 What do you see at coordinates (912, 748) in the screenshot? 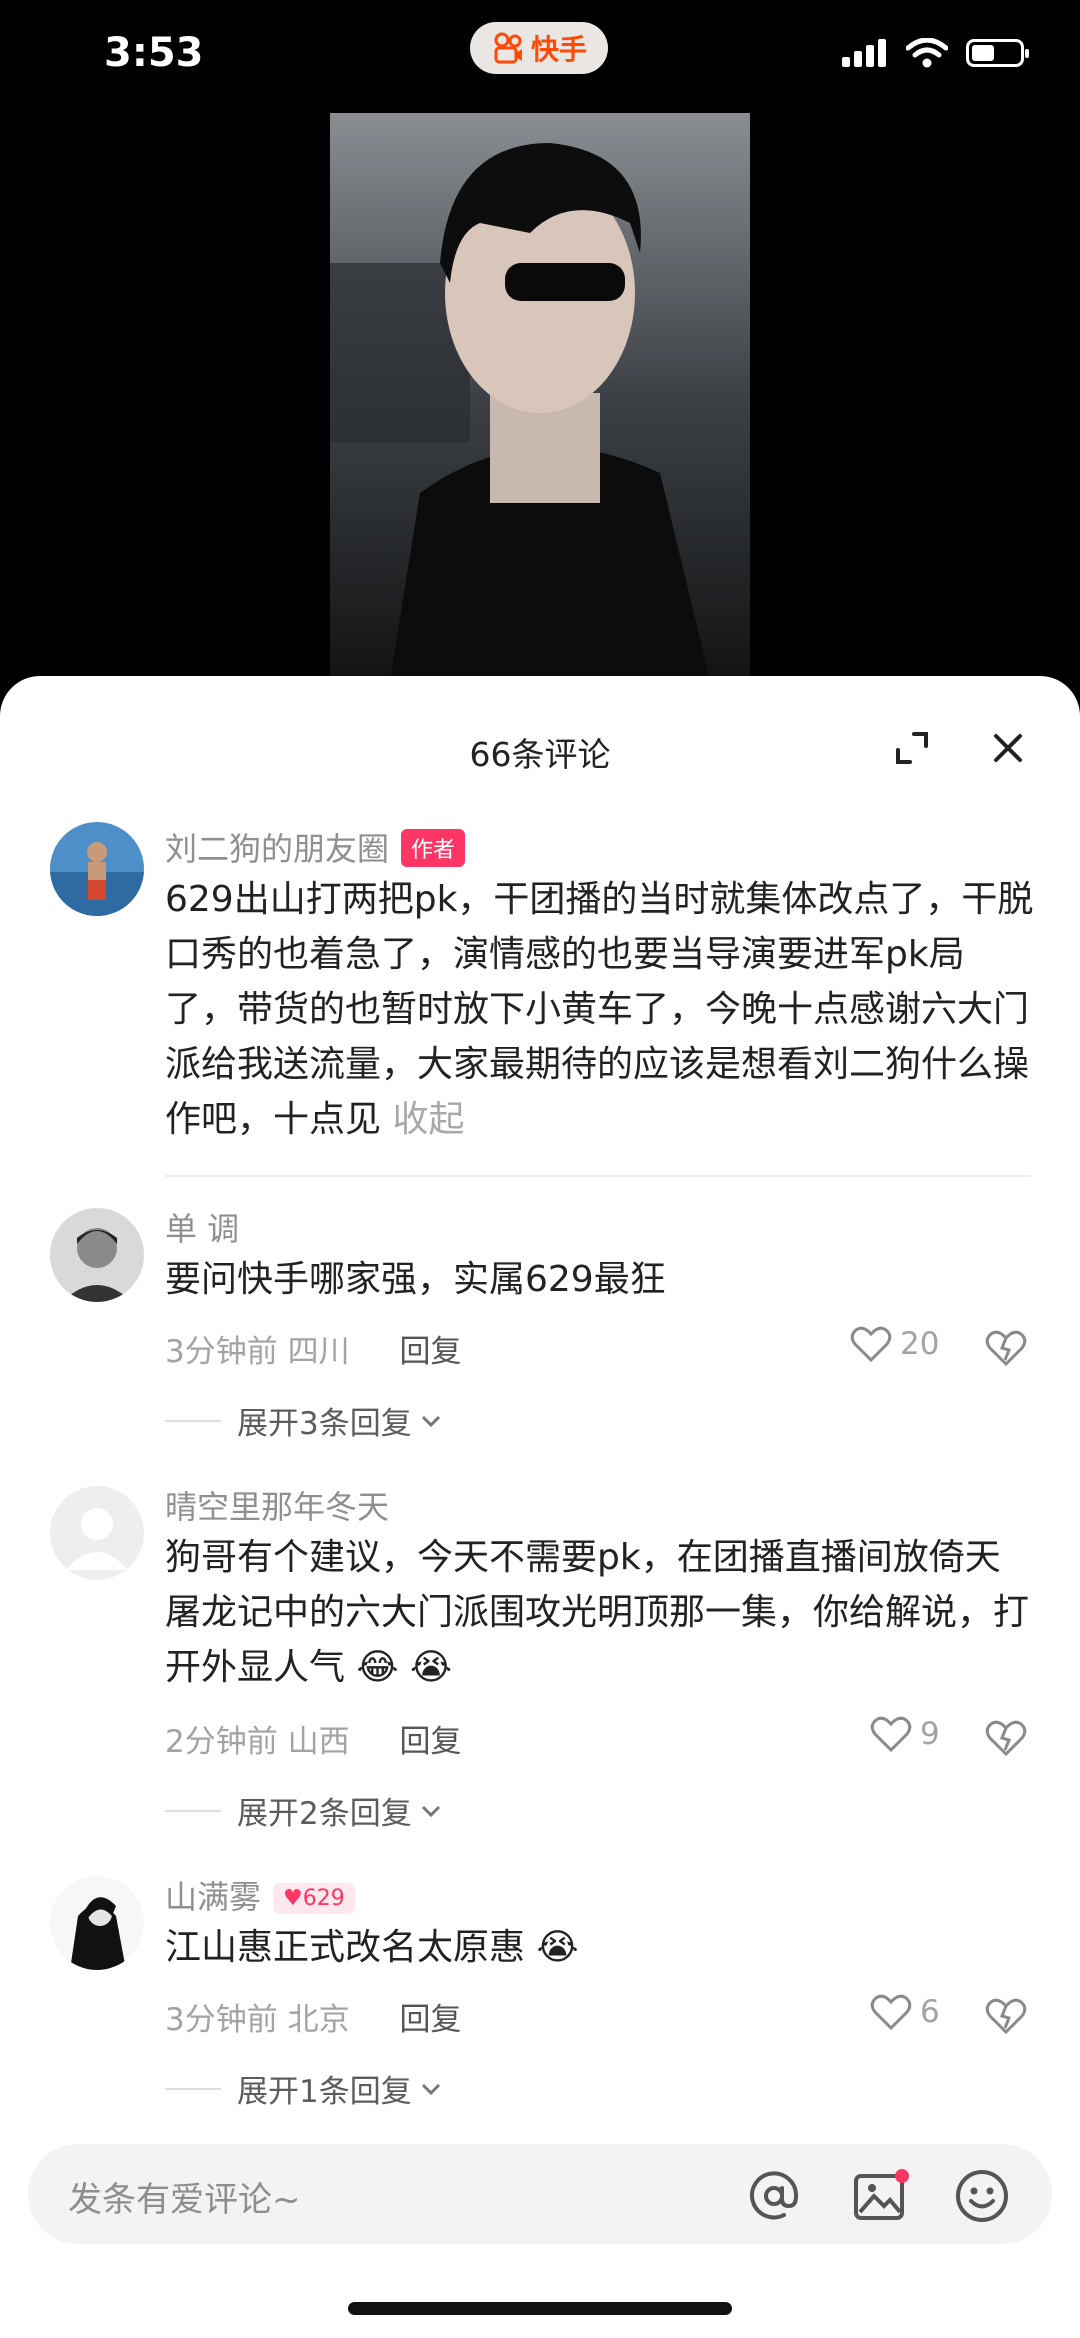
I see `expand-icon` at bounding box center [912, 748].